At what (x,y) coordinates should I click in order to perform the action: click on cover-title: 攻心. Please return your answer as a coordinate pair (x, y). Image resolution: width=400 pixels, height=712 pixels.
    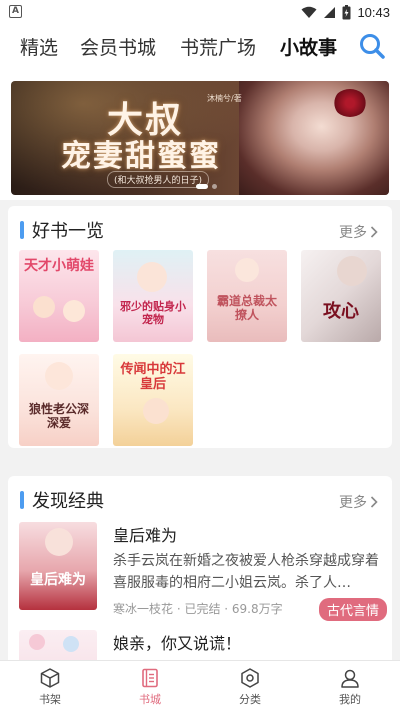
    Looking at the image, I should click on (341, 311).